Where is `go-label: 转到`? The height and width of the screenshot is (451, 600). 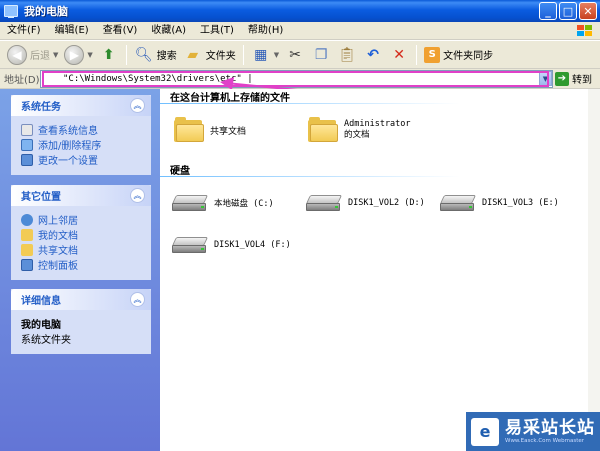 go-label: 转到 is located at coordinates (582, 80).